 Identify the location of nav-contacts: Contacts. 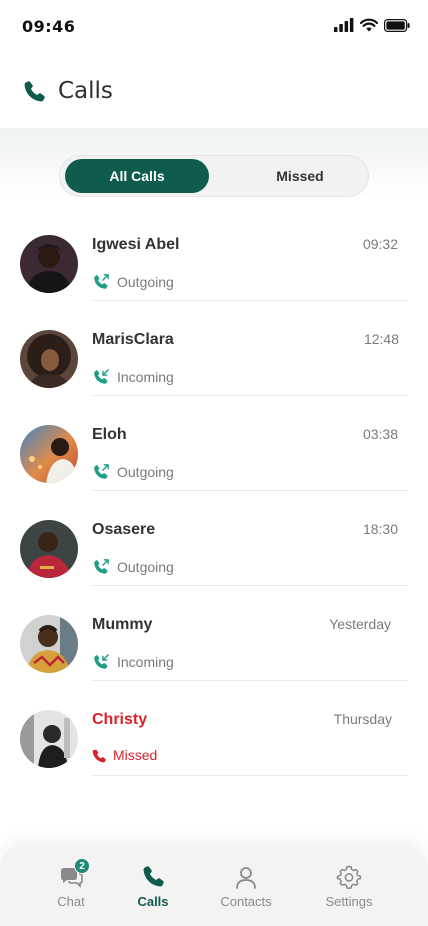
(246, 886).